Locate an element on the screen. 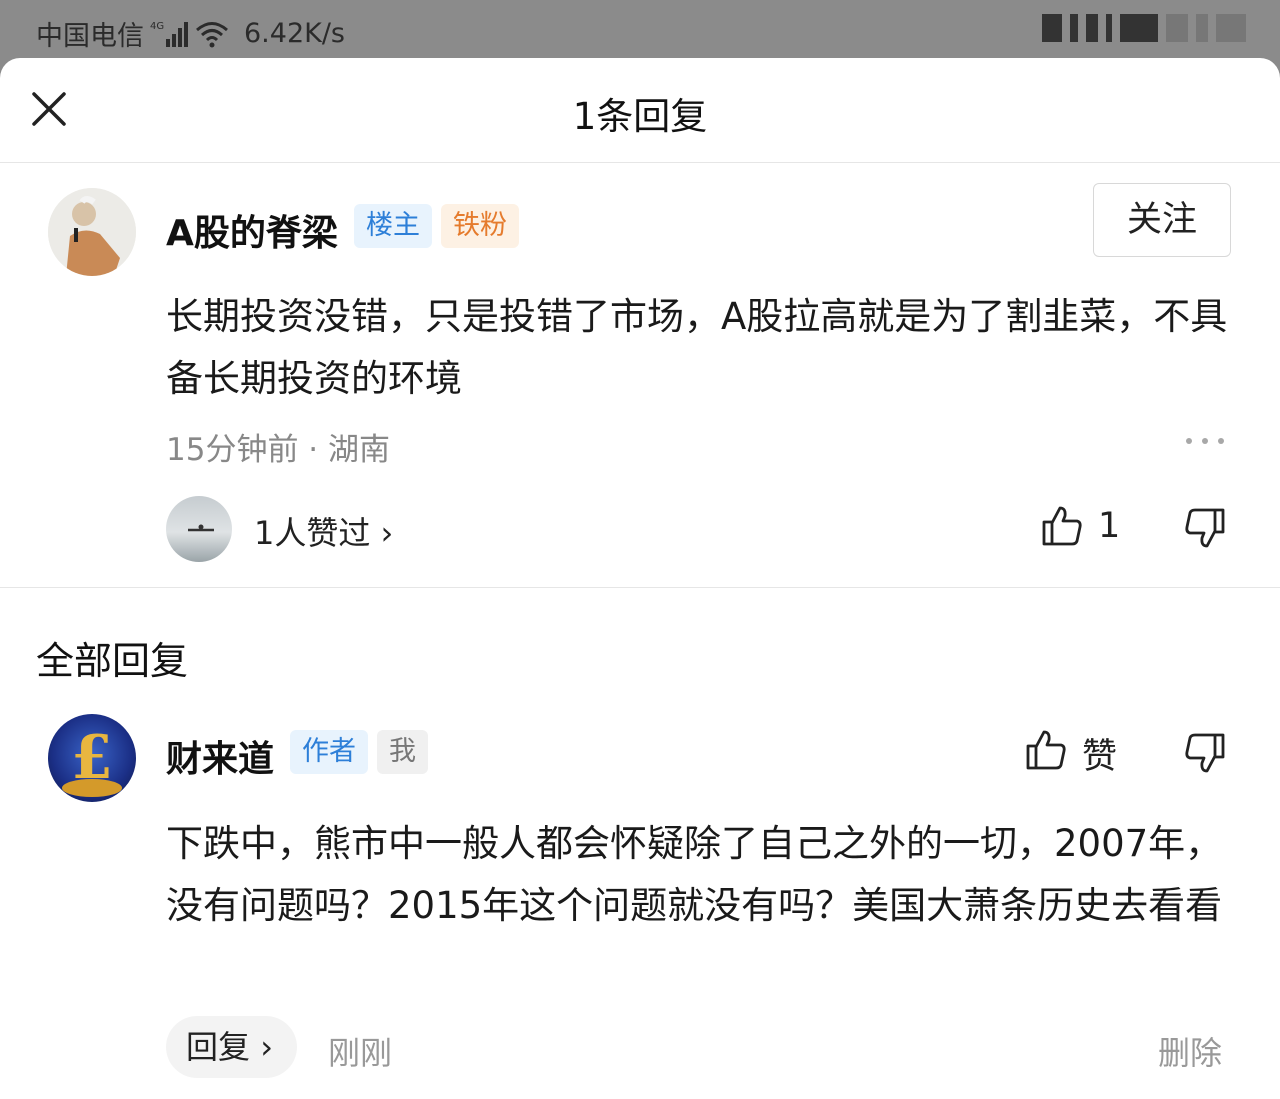 Image resolution: width=1280 pixels, height=1099 pixels. sheet-header: 1条回复 is located at coordinates (640, 110).